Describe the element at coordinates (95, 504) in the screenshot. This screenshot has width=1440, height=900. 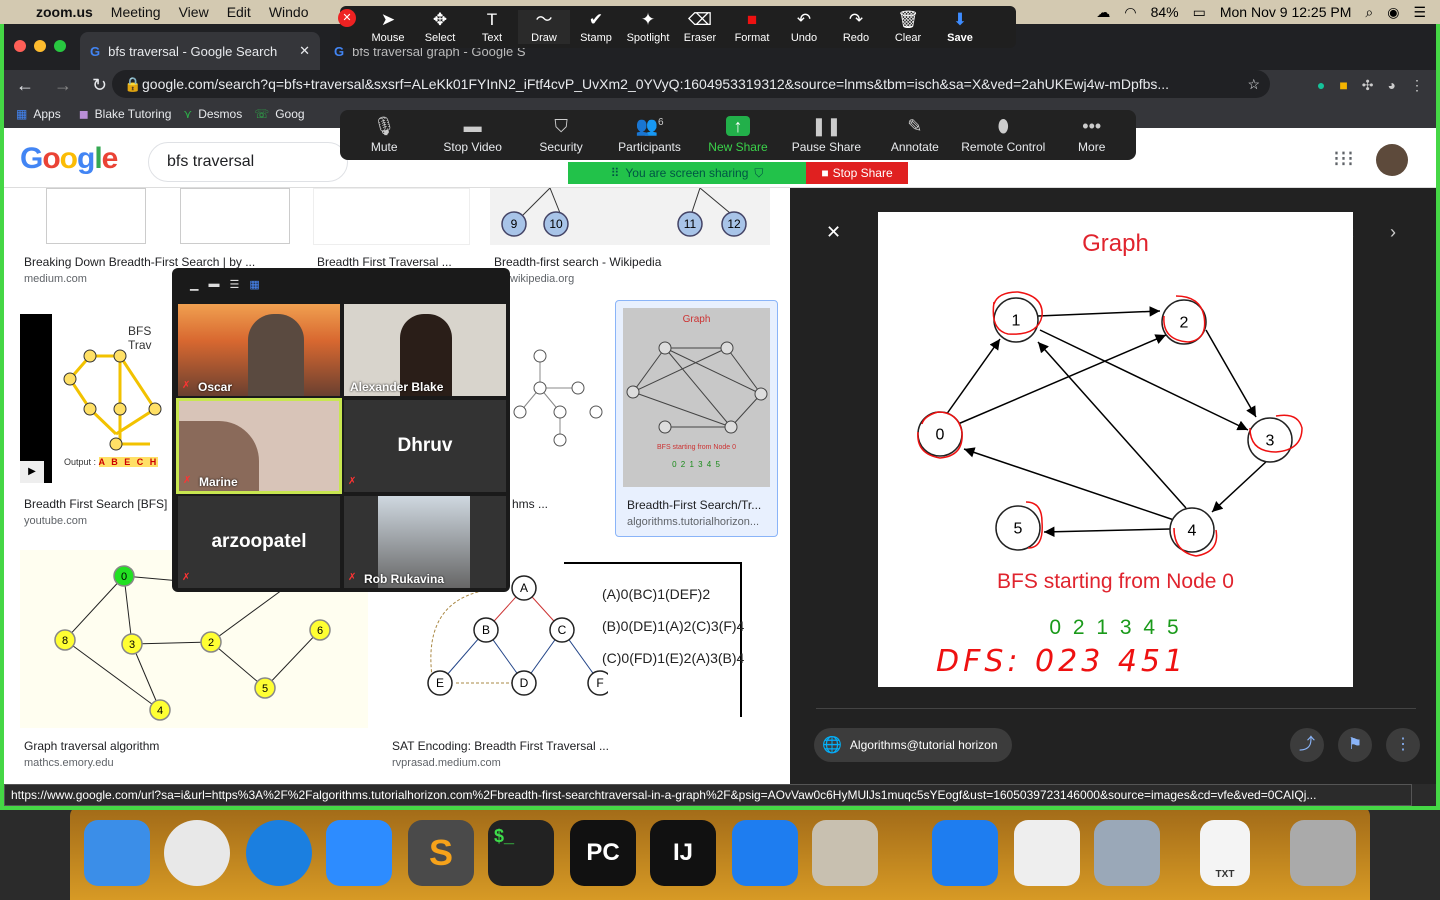
I see `result-title: Breadth First Search [BFS]` at that location.